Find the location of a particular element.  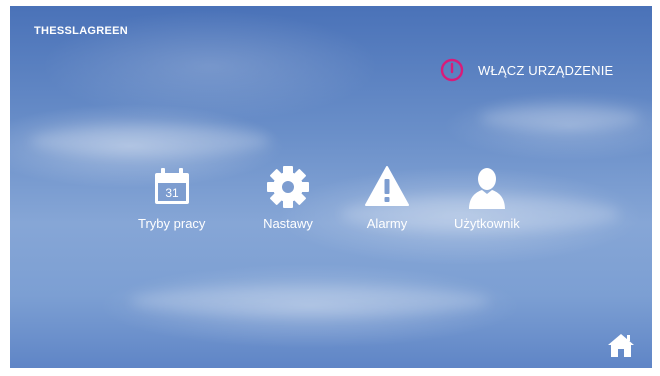

calendar-icon: 31 is located at coordinates (172, 187).